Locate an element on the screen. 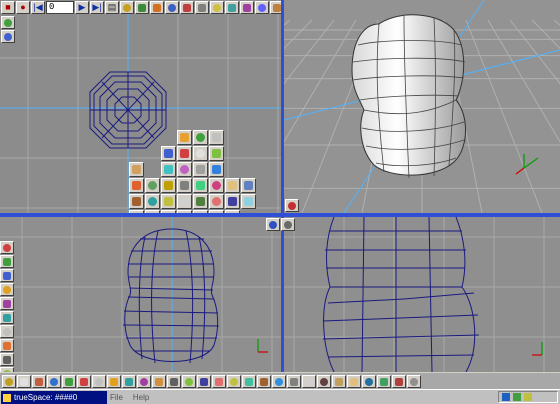 This screenshot has width=560, height=404. tray-network-icon is located at coordinates (517, 397).